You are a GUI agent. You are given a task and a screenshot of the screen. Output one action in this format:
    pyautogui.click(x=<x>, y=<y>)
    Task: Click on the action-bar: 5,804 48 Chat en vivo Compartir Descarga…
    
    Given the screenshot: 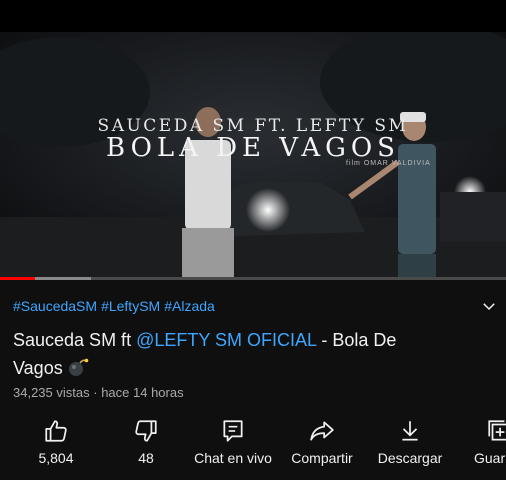 What is the action you would take?
    pyautogui.click(x=253, y=446)
    